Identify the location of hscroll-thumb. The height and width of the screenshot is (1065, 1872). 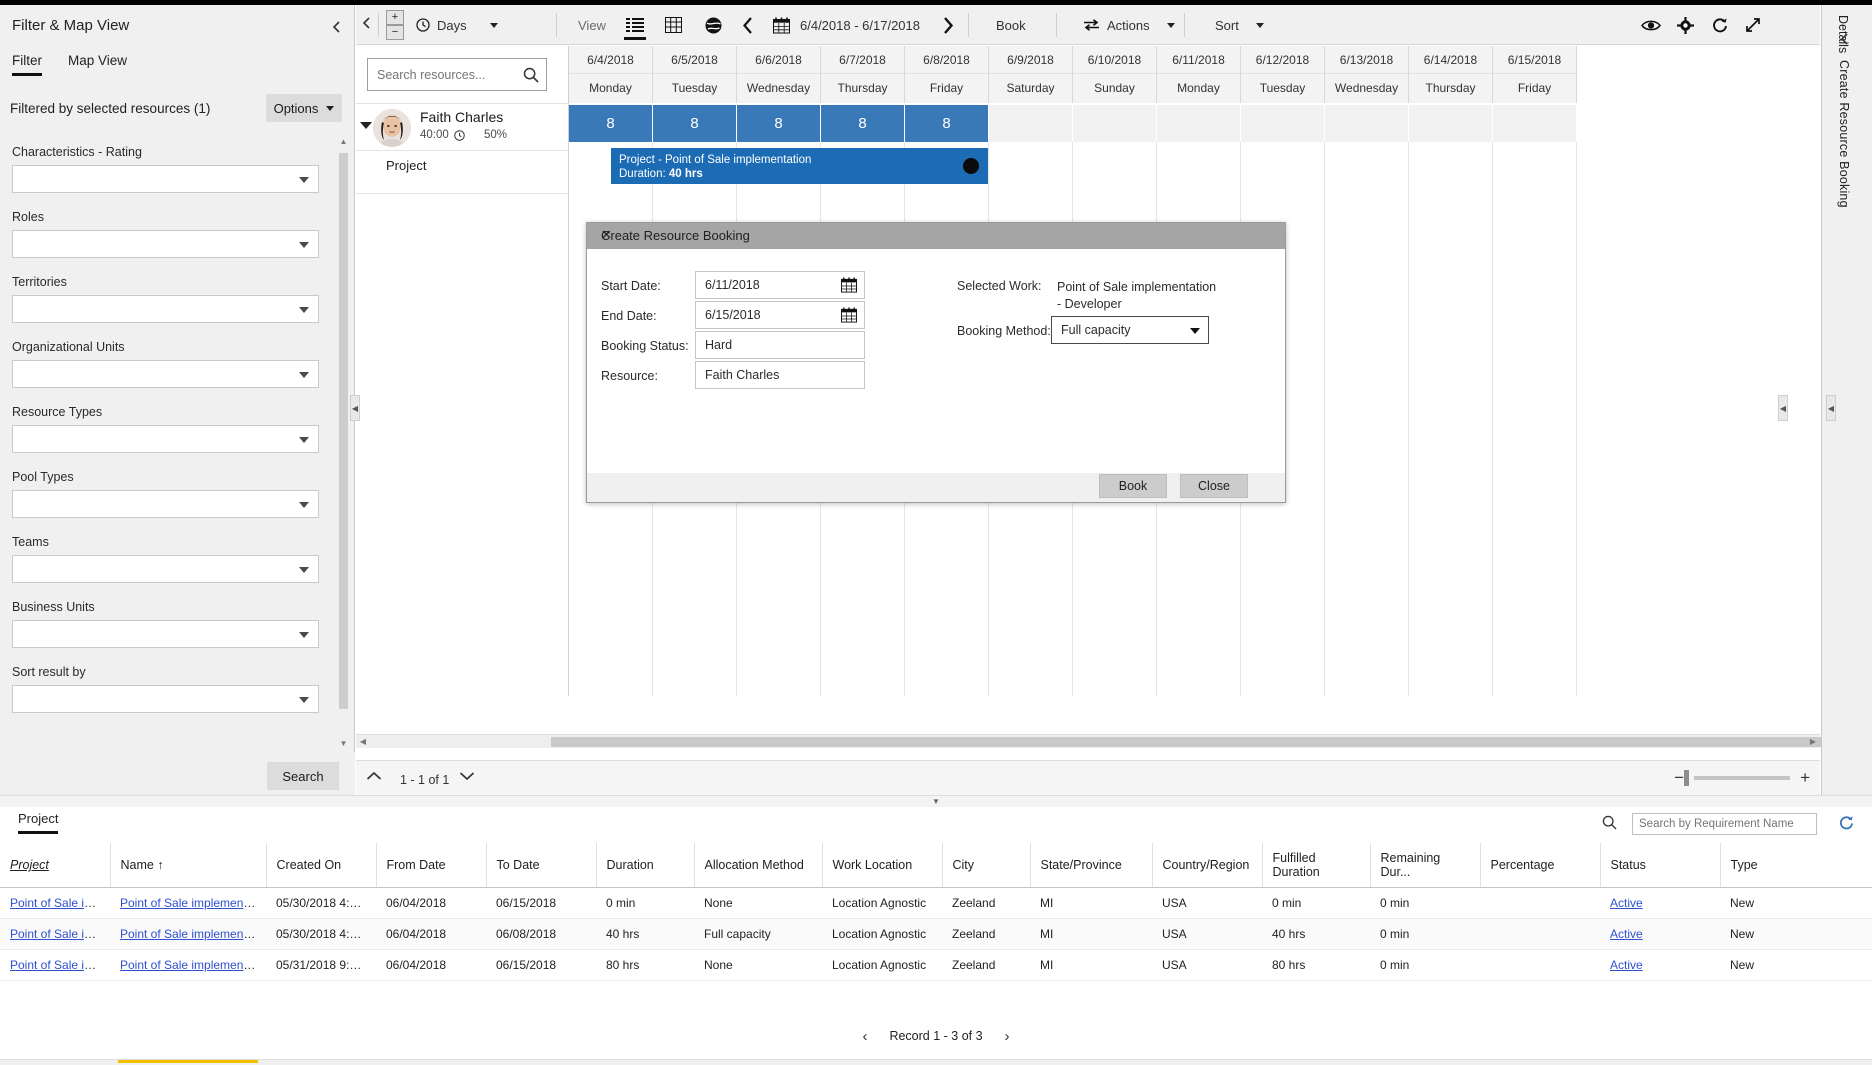
(1211, 742).